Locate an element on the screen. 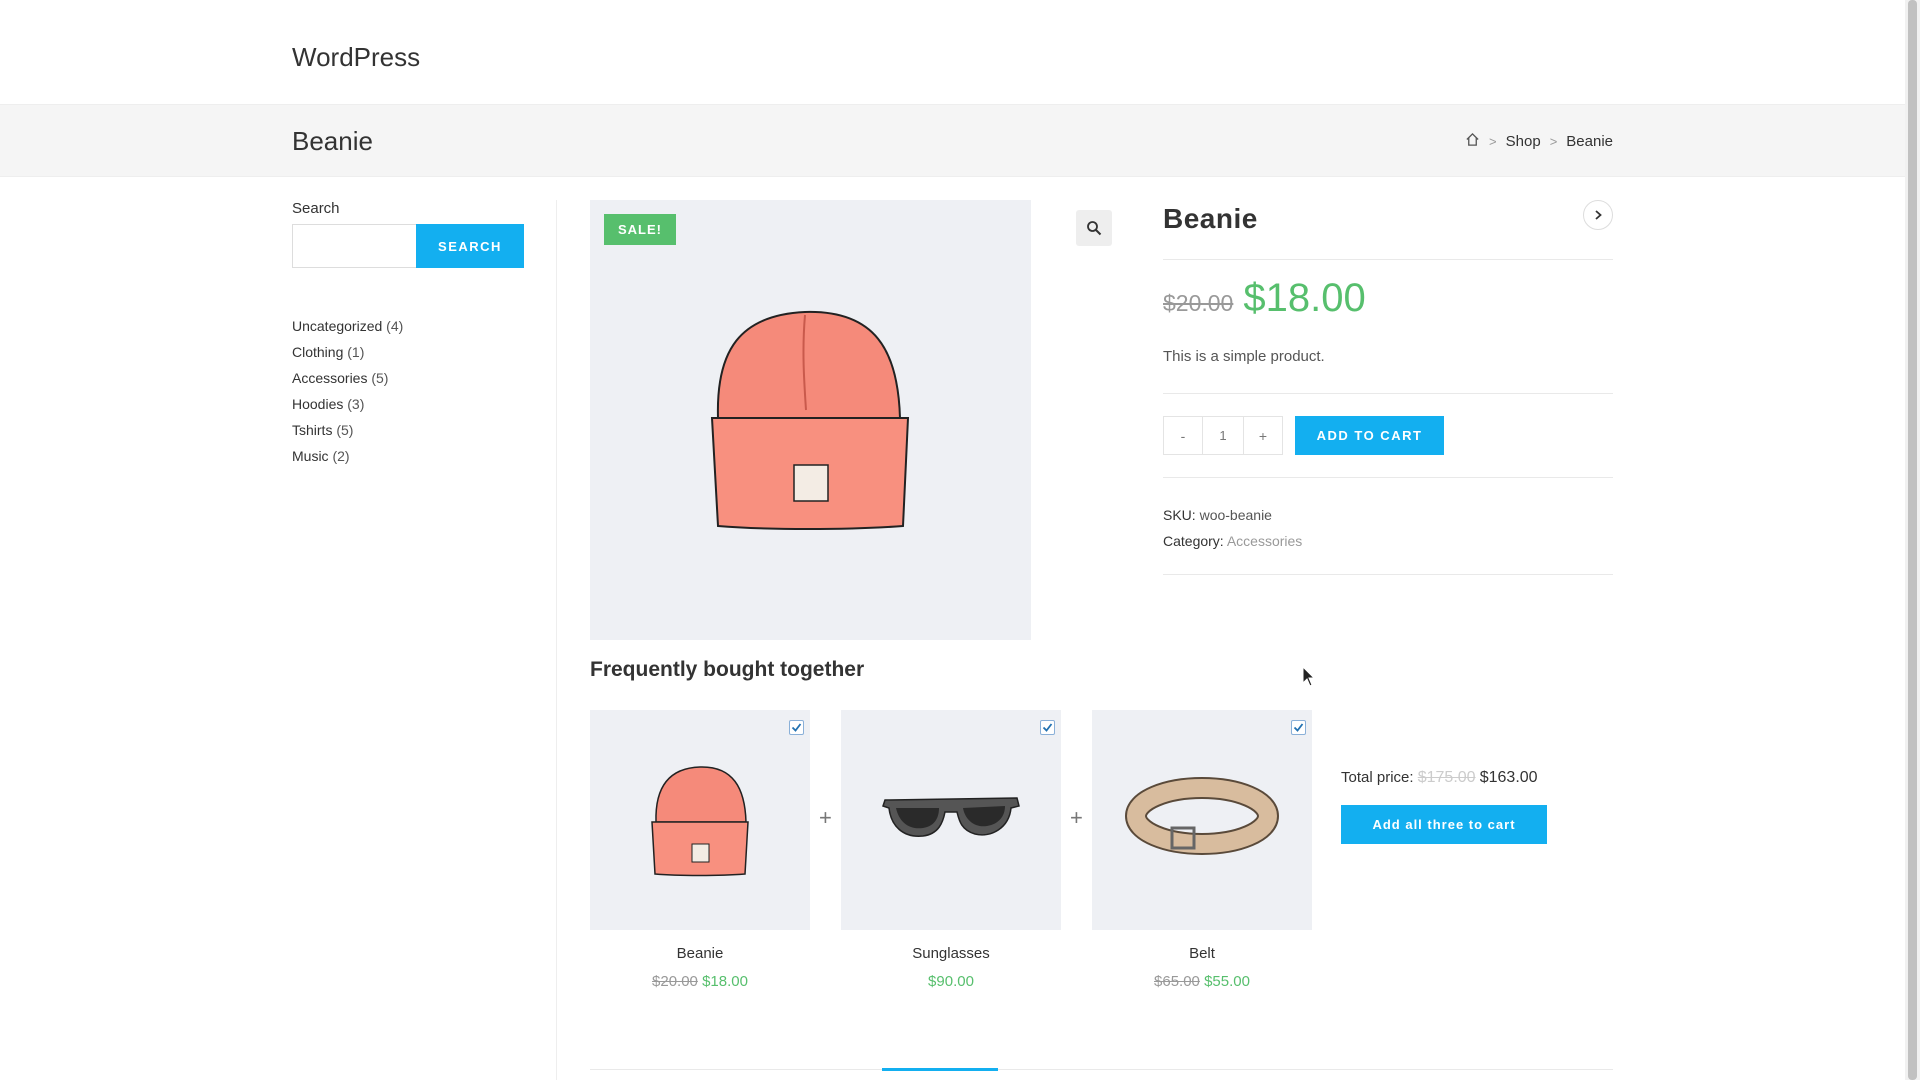 The image size is (1920, 1080). list-item: Uncategorized (4) is located at coordinates (408, 326).